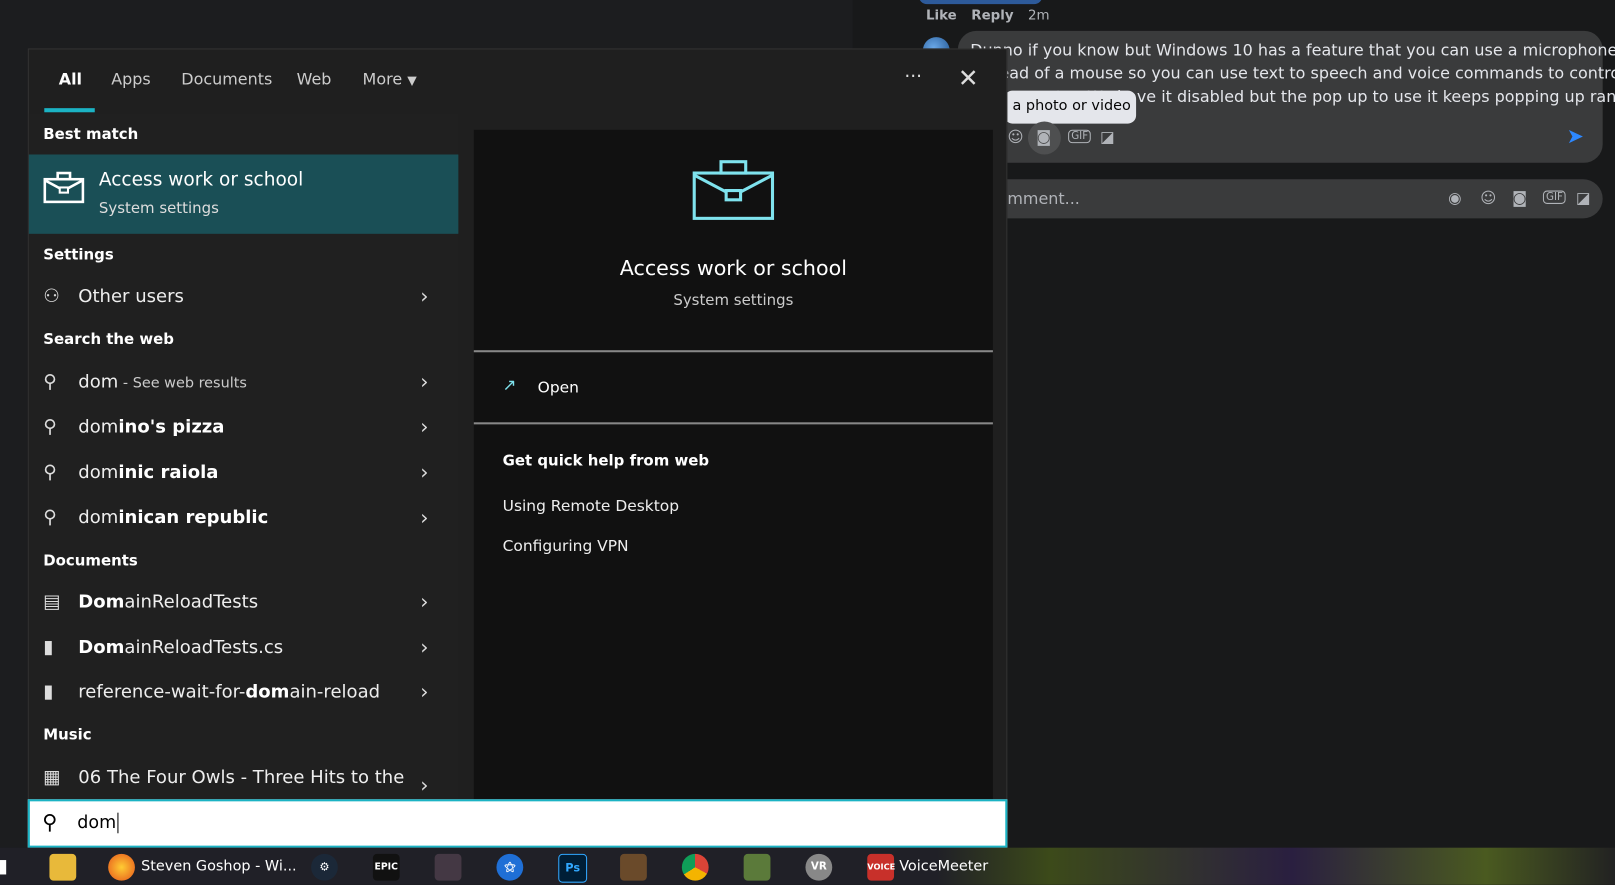  What do you see at coordinates (733, 300) in the screenshot?
I see `detail-subtitle: System settings` at bounding box center [733, 300].